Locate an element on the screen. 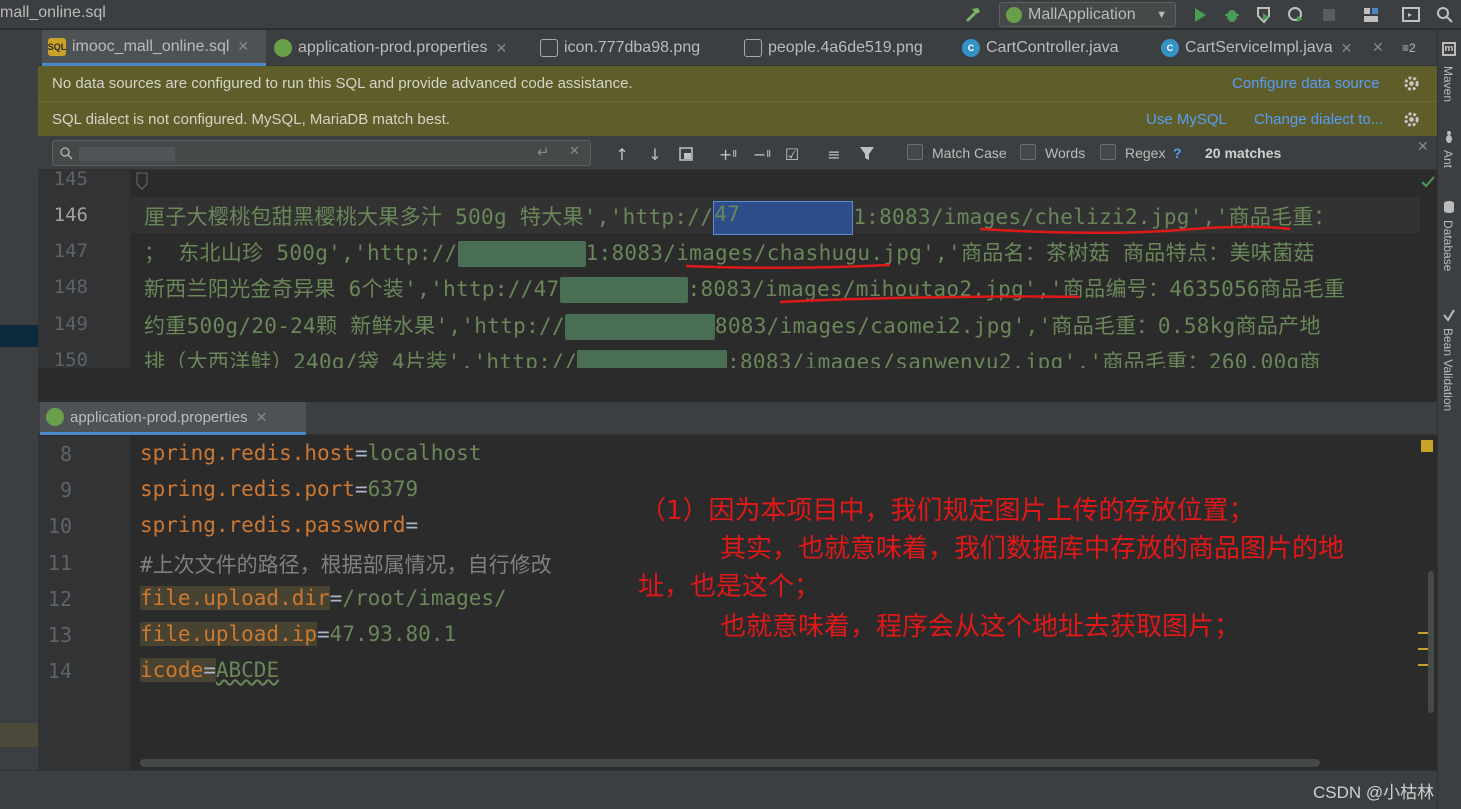  property-line: icode=ABCDE is located at coordinates (209, 670).